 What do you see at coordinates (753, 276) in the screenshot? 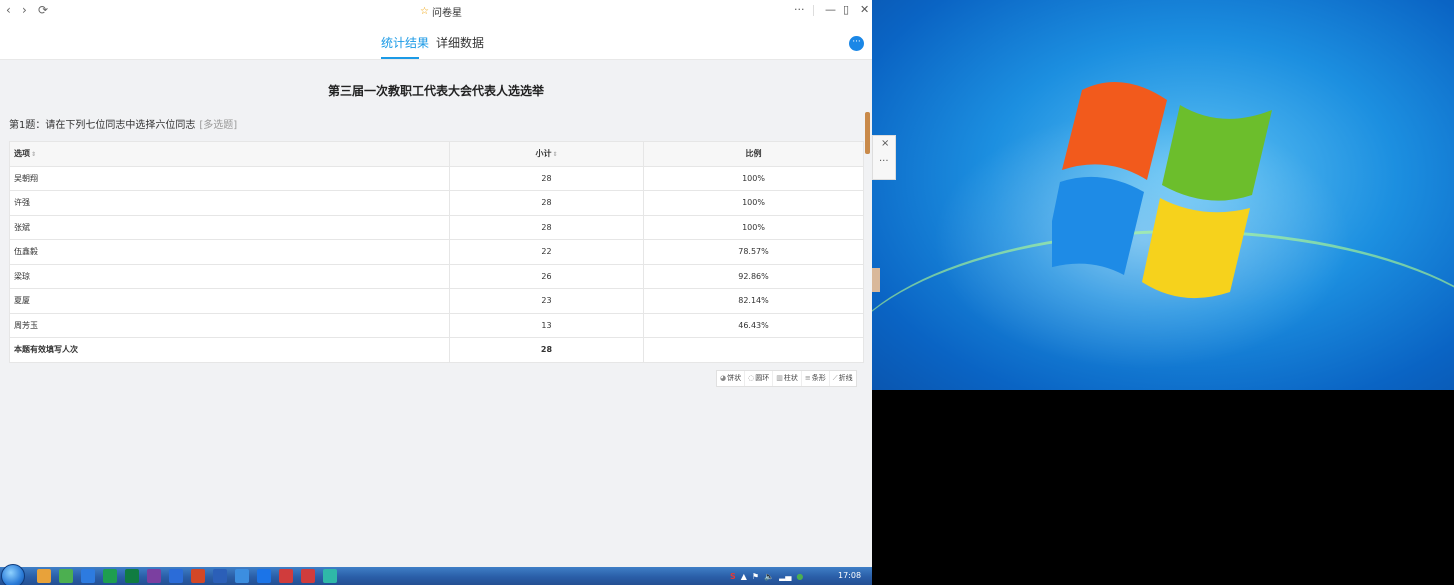
I see `option-ratio: 92.86%` at bounding box center [753, 276].